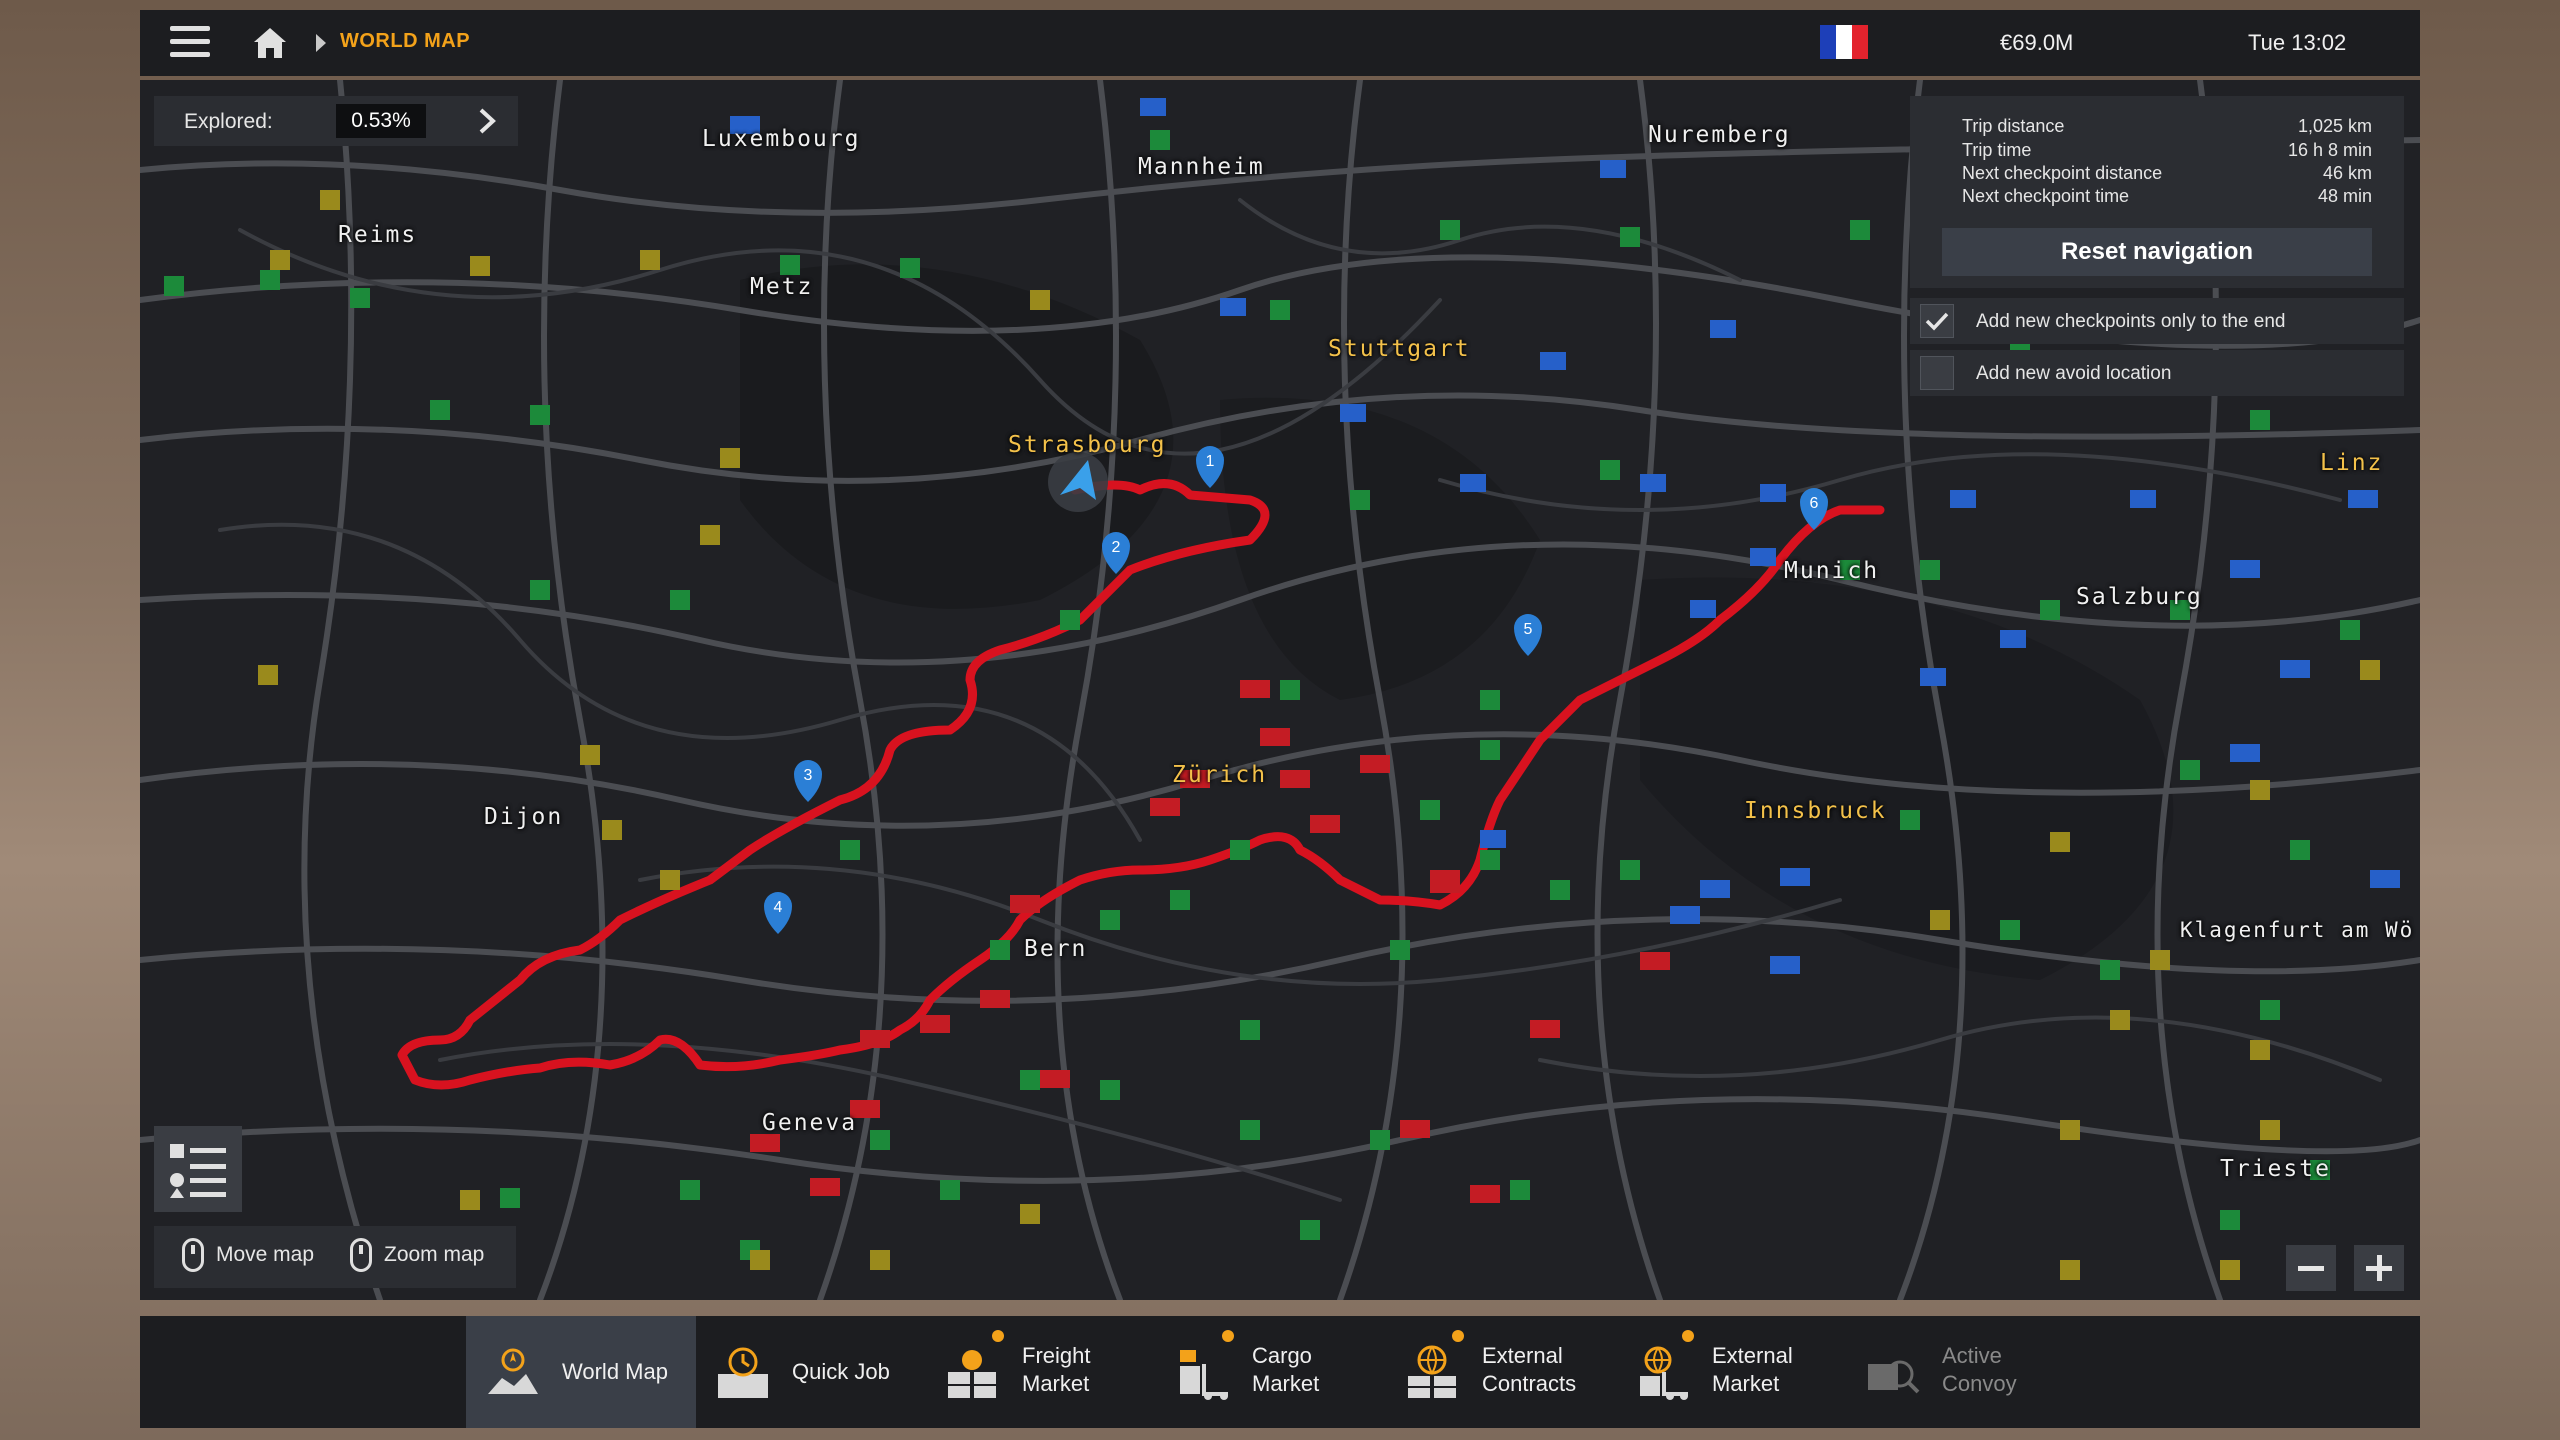 Image resolution: width=2560 pixels, height=1440 pixels. Describe the element at coordinates (1056, 1383) in the screenshot. I see `tab-freight-market-label-2: Market` at that location.